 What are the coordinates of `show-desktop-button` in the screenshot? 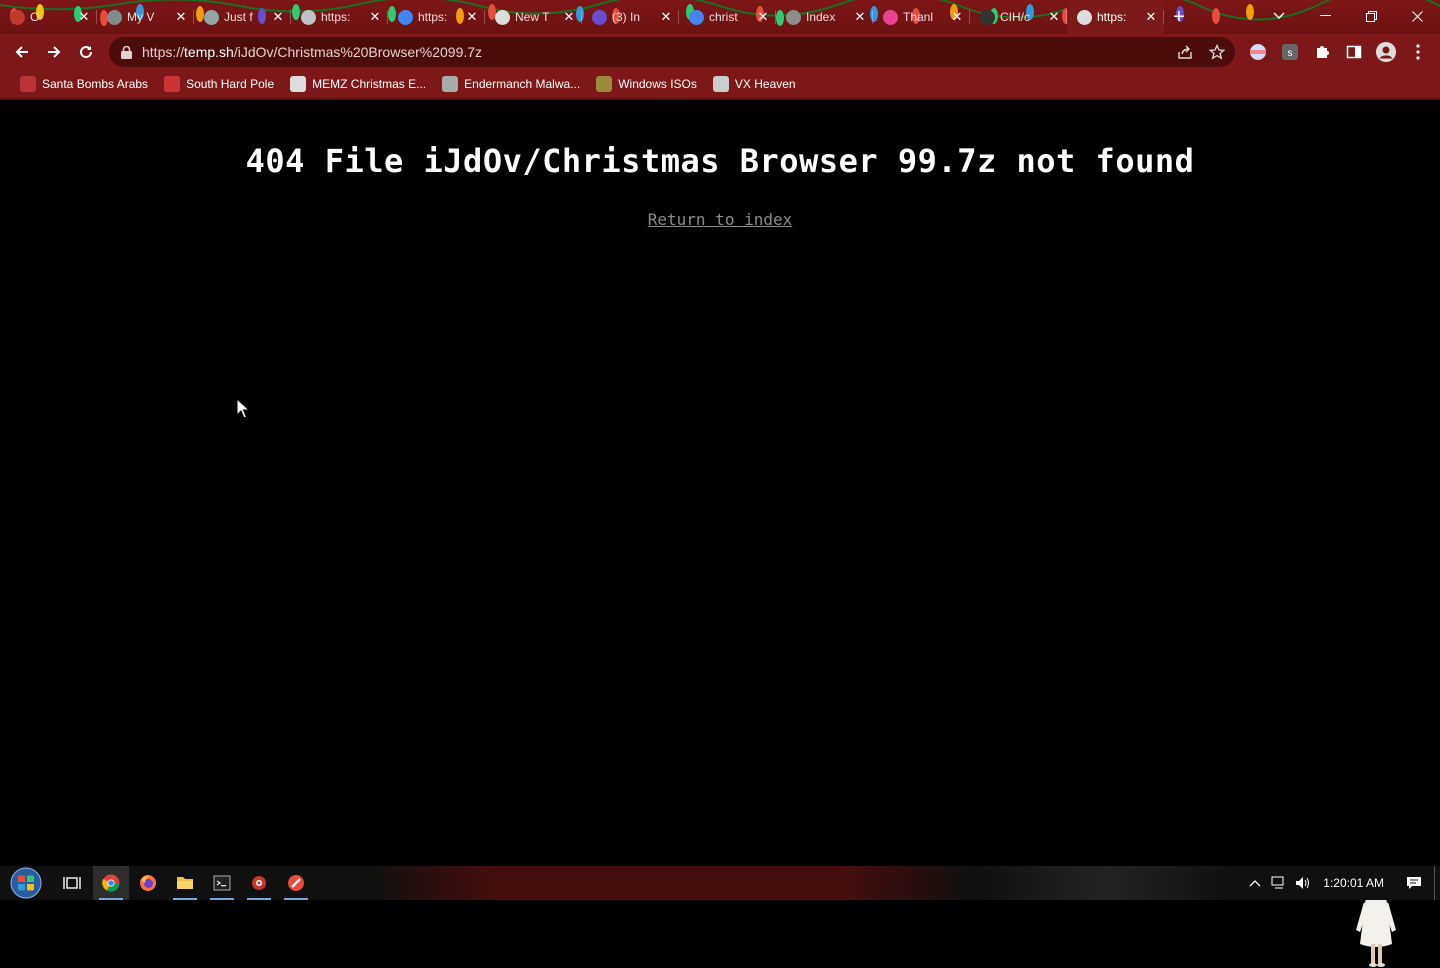 It's located at (1437, 883).